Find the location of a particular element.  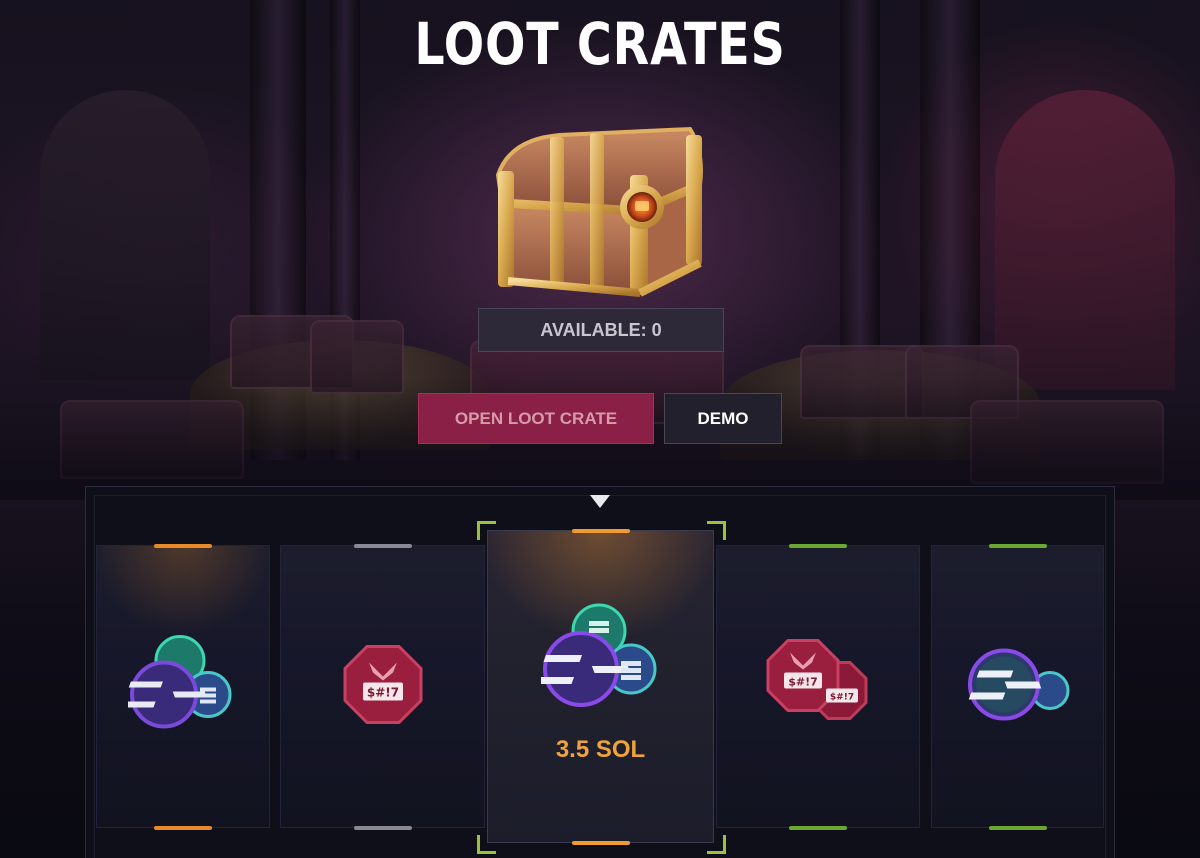

reel-card: $#!7 $#!7 is located at coordinates (818, 687).